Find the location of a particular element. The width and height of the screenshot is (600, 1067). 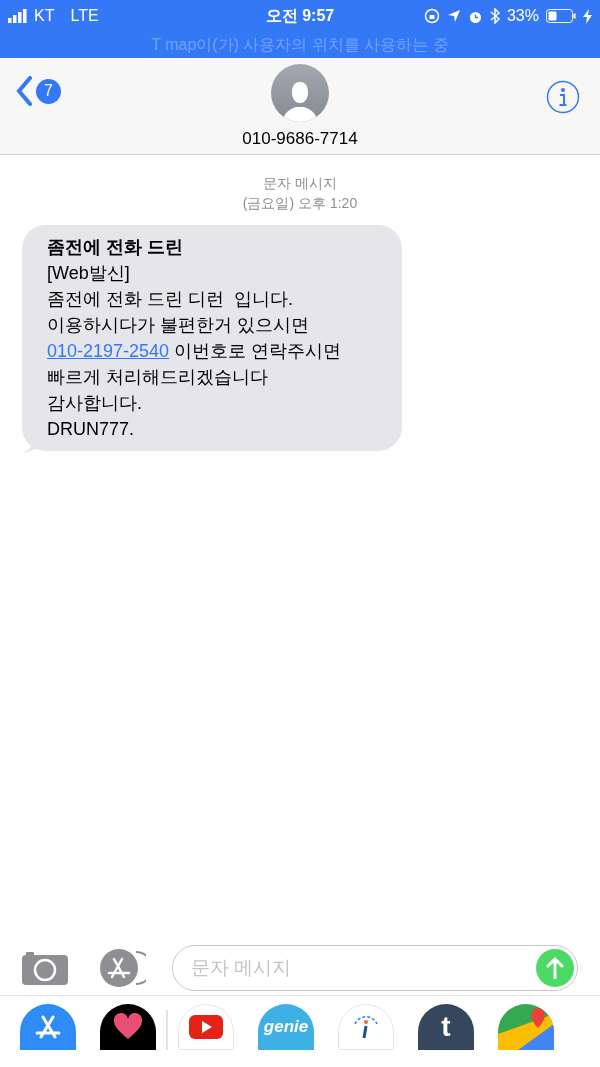

info-button is located at coordinates (563, 97).